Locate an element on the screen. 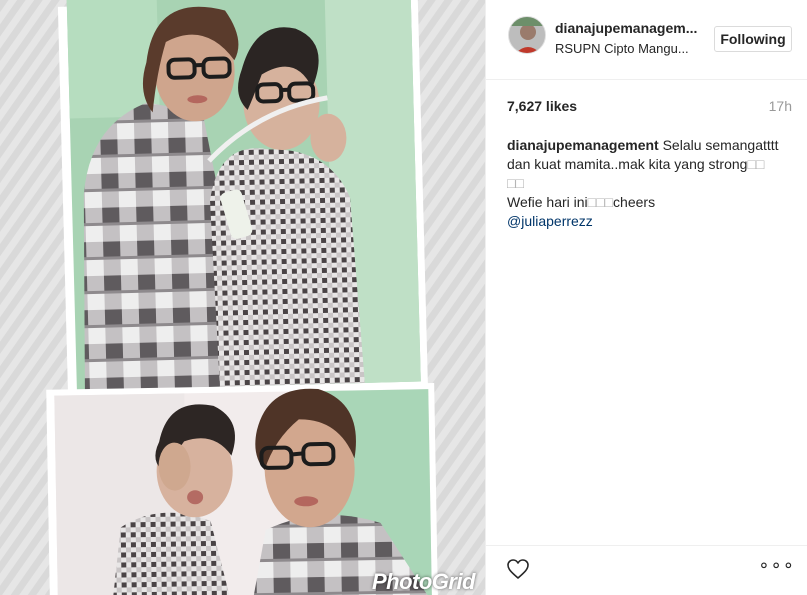  avatar is located at coordinates (527, 35).